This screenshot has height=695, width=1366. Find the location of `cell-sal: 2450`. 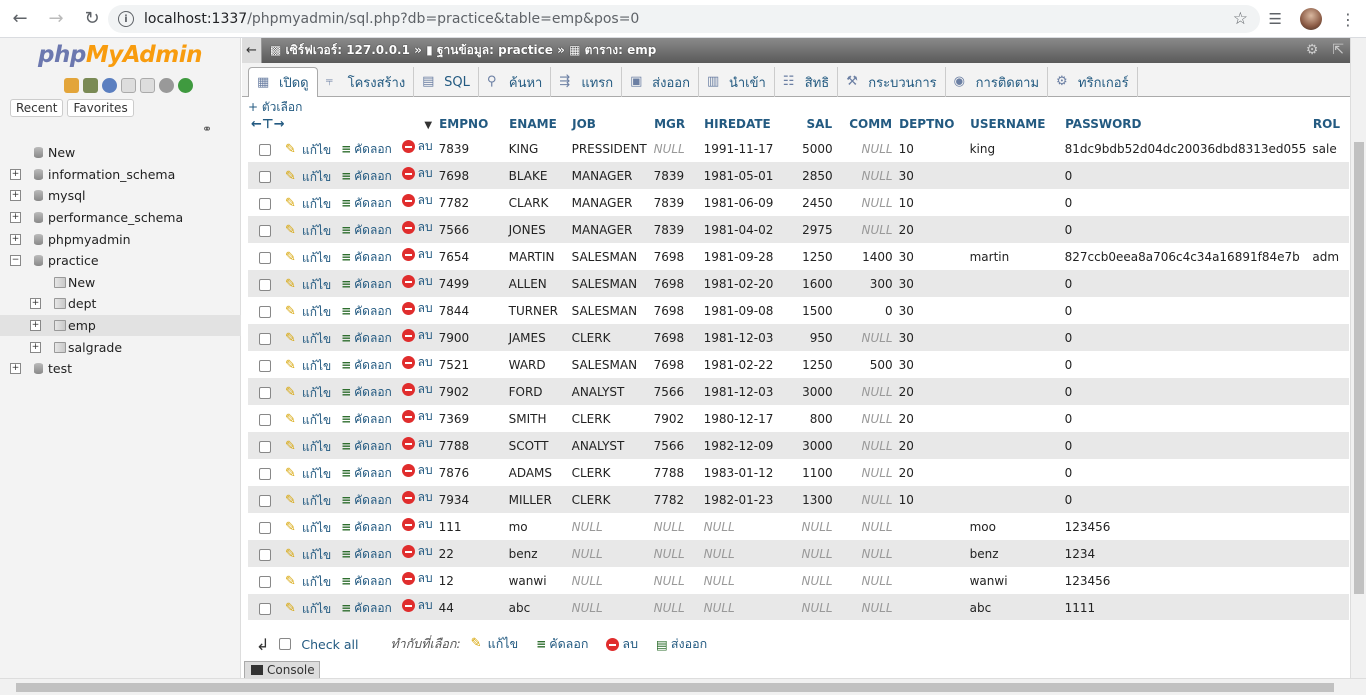

cell-sal: 2450 is located at coordinates (810, 202).